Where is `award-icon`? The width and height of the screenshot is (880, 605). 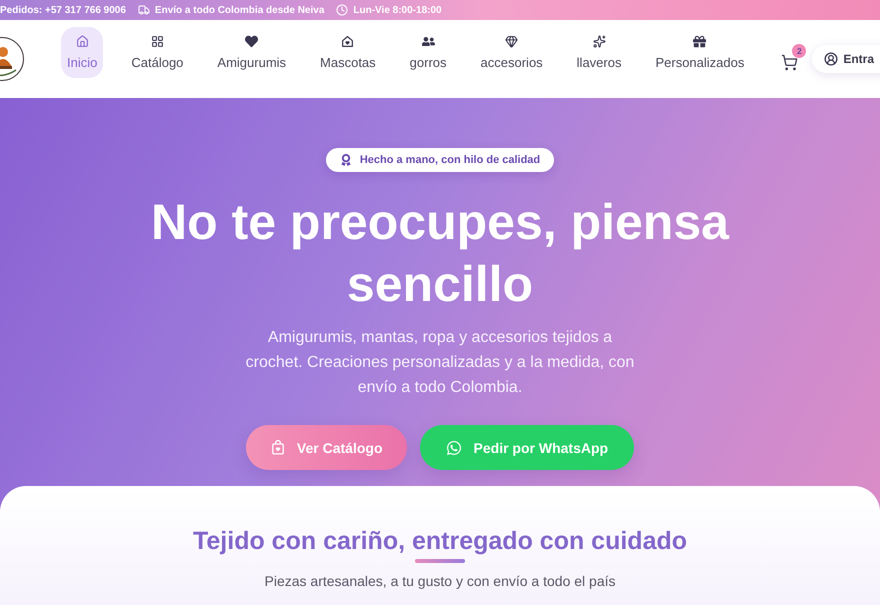 award-icon is located at coordinates (346, 160).